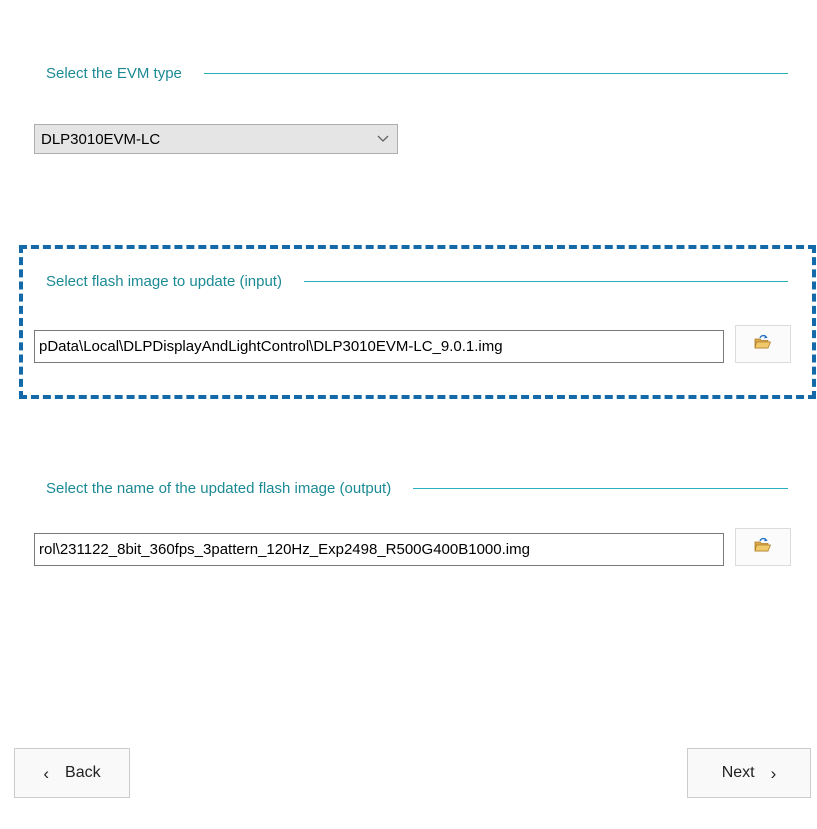 This screenshot has width=817, height=829. I want to click on evm-section-header: Select the EVM type, so click(417, 73).